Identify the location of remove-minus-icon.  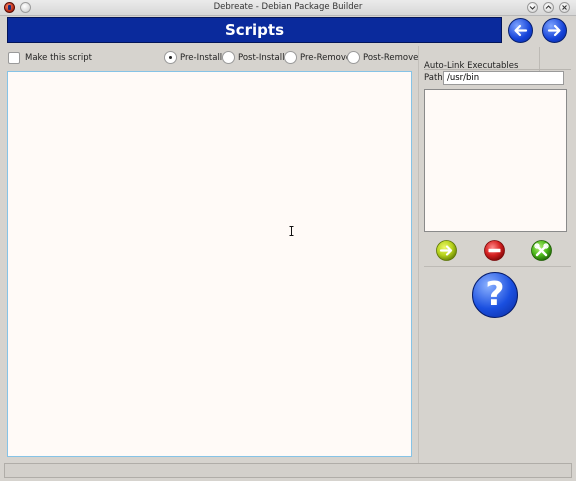
(494, 250).